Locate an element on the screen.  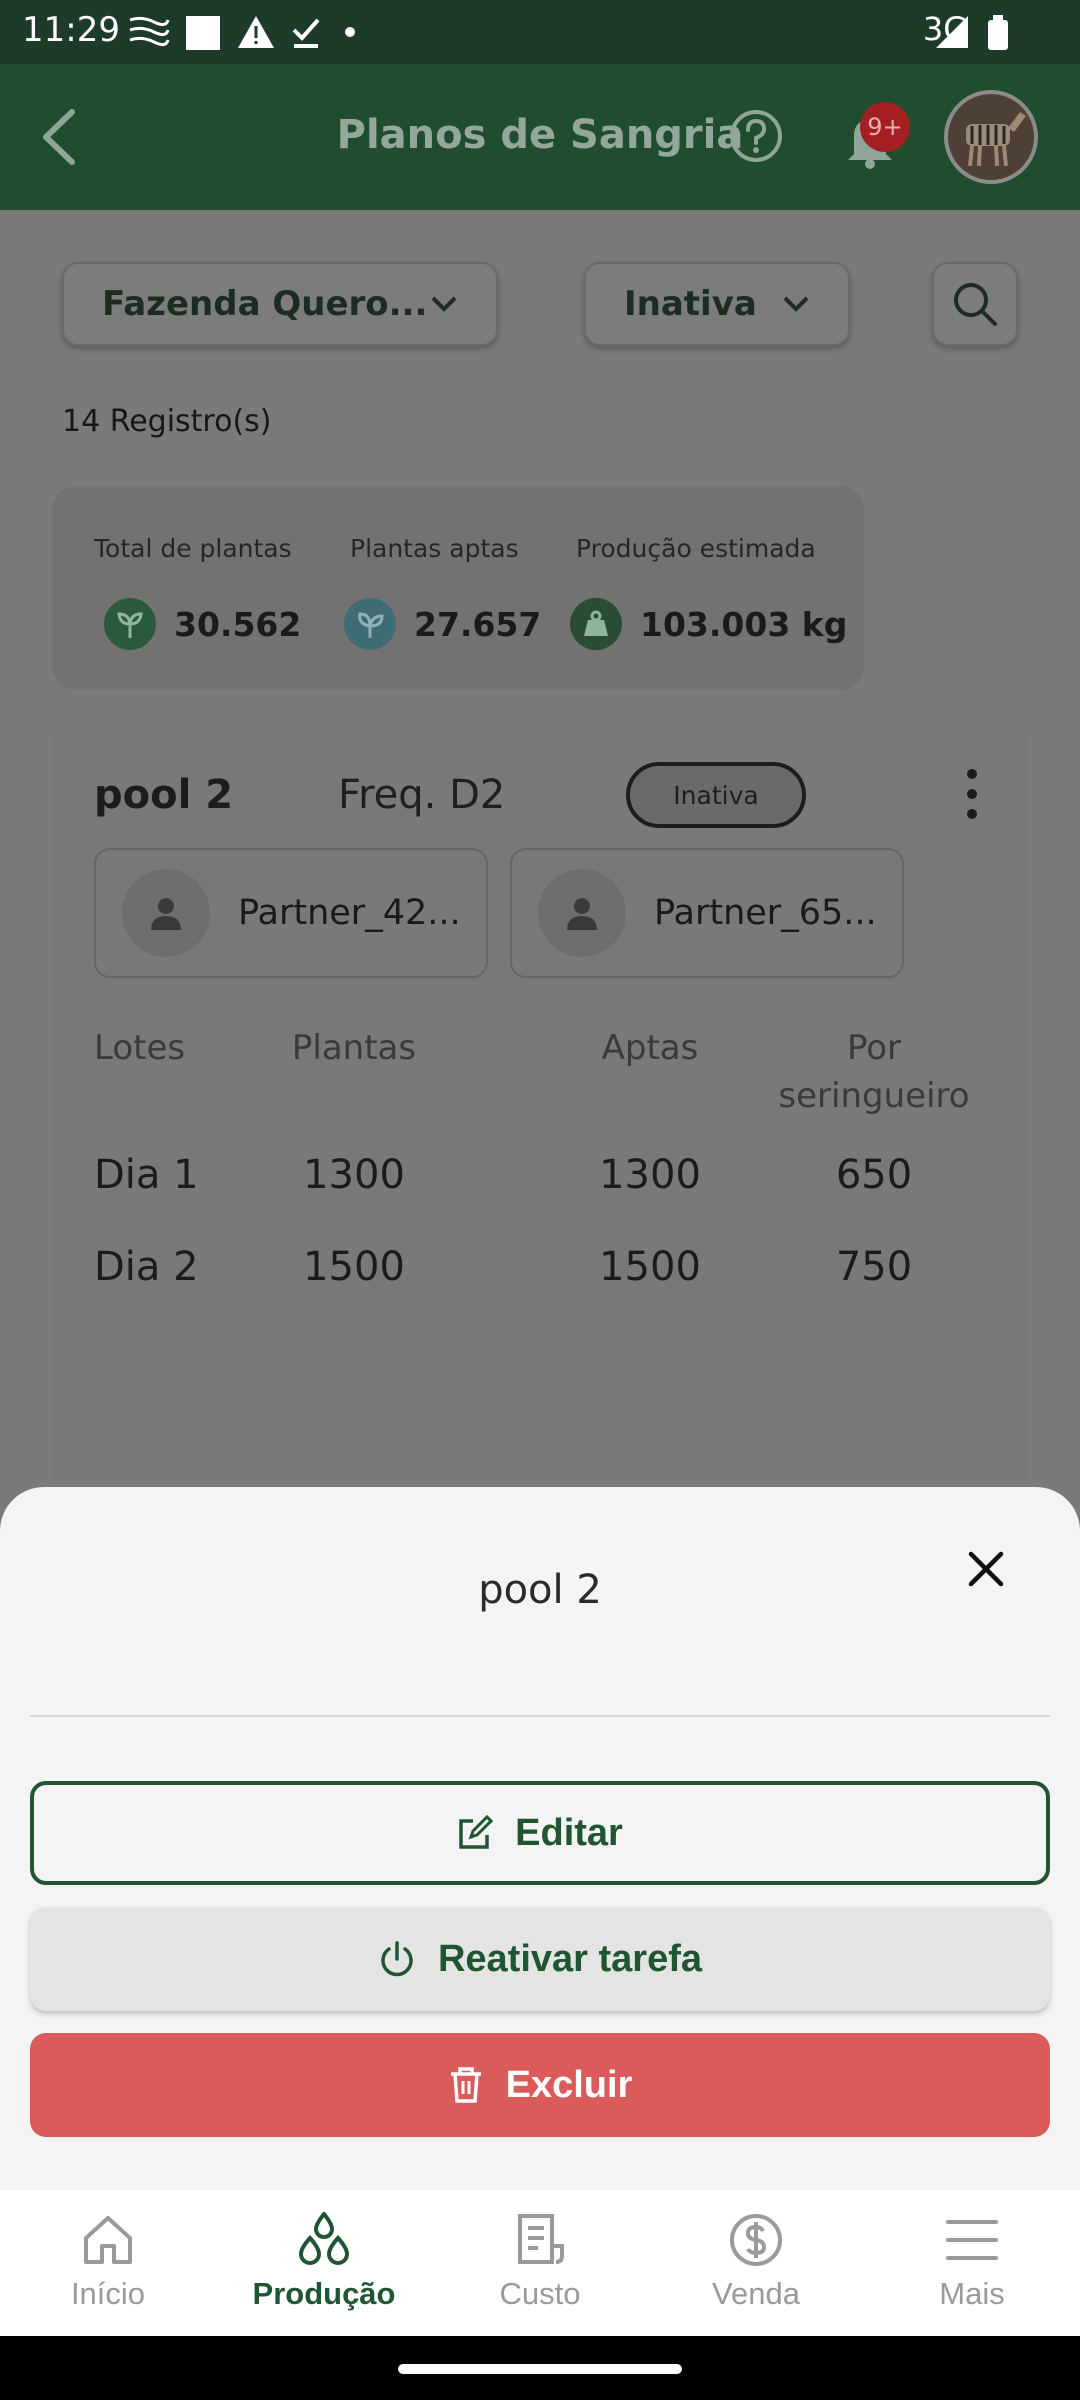
delete-label: Excluir is located at coordinates (569, 2084).